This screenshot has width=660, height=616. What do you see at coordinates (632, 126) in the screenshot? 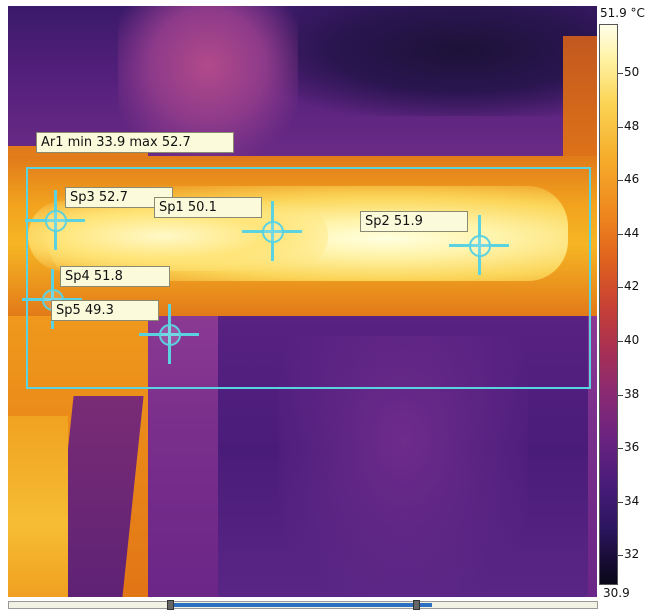
I see `scale-tick-label: 48` at bounding box center [632, 126].